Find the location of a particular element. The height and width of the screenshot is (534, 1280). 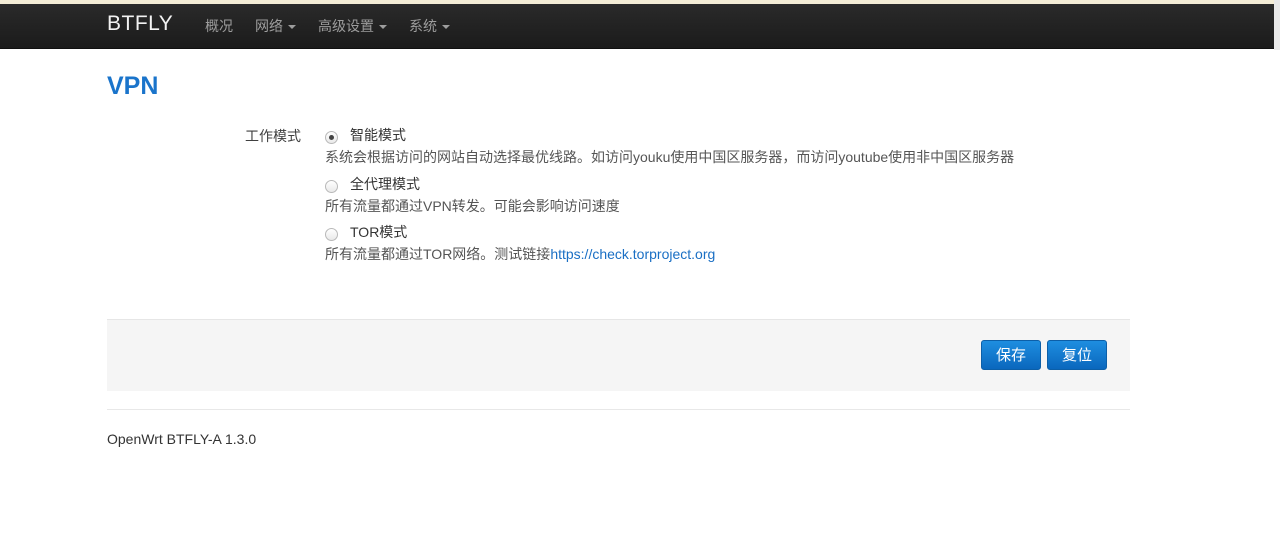

save-button: 保存 is located at coordinates (1011, 355).